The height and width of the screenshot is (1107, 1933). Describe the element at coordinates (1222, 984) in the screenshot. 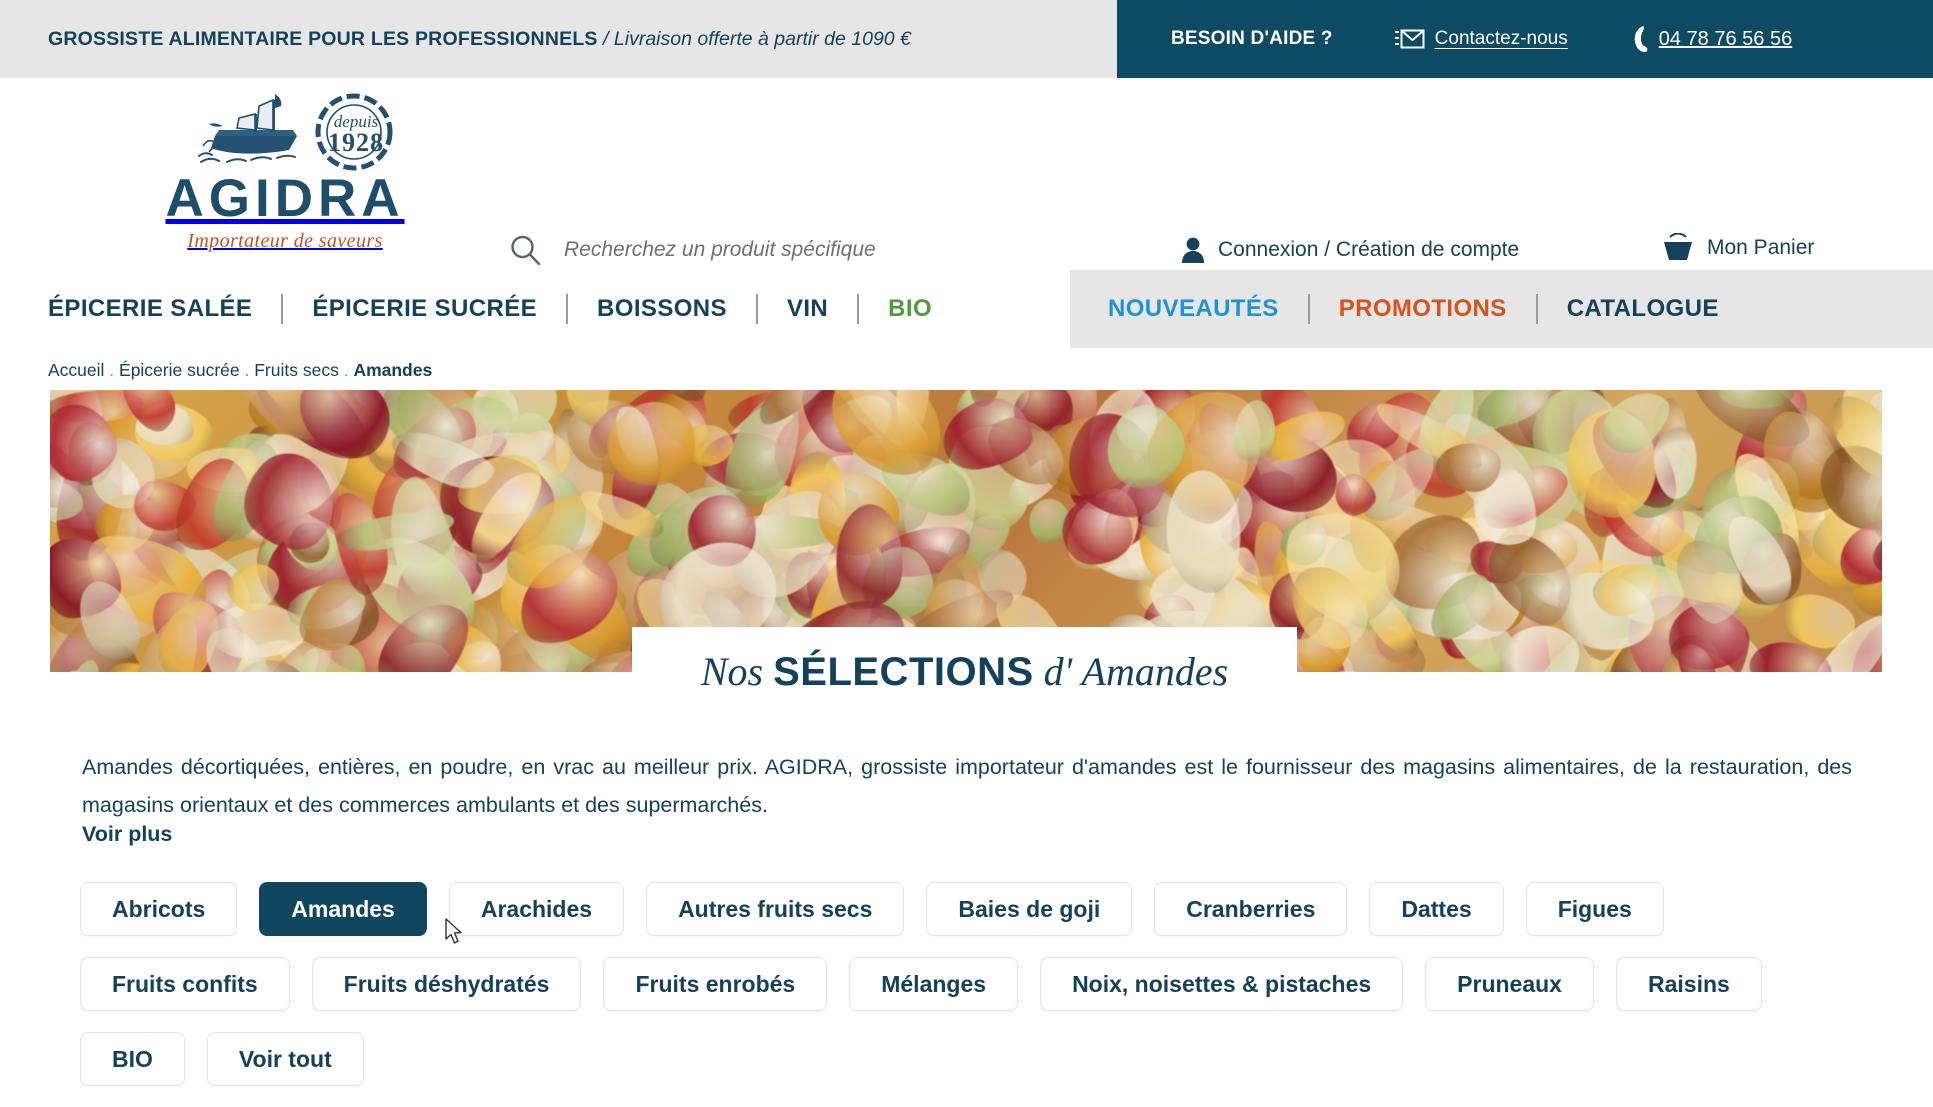

I see `filter-chip-noix-noisettes-pistaches: Noix, noisettes & pistaches` at that location.